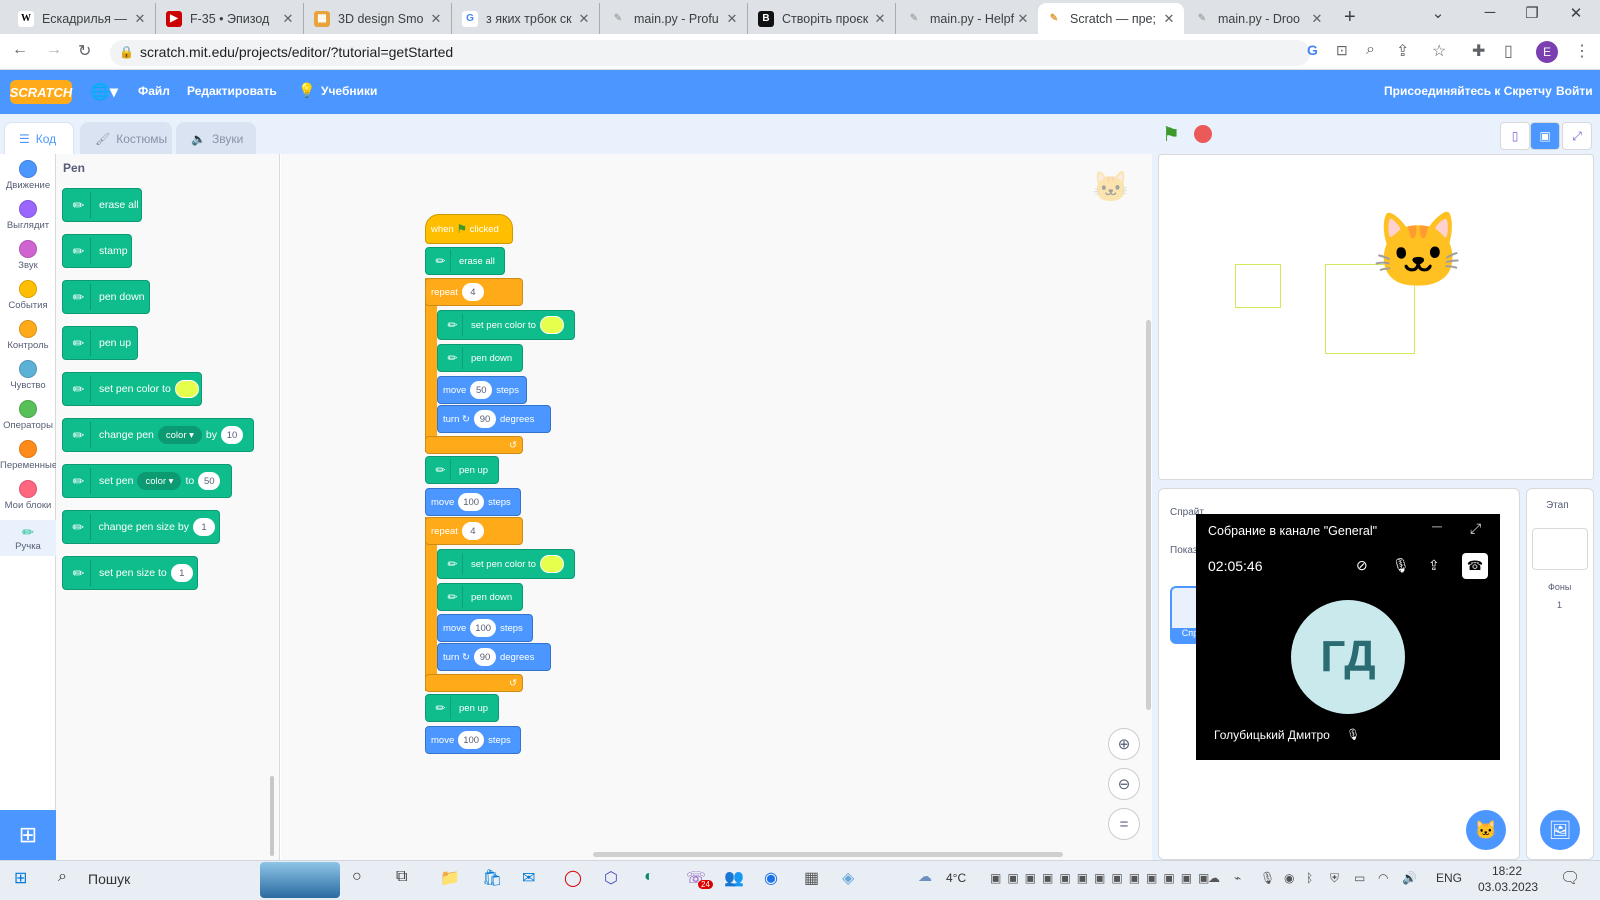 The width and height of the screenshot is (1600, 900). What do you see at coordinates (39, 138) in the screenshot?
I see `tab-code: ☰ Код` at bounding box center [39, 138].